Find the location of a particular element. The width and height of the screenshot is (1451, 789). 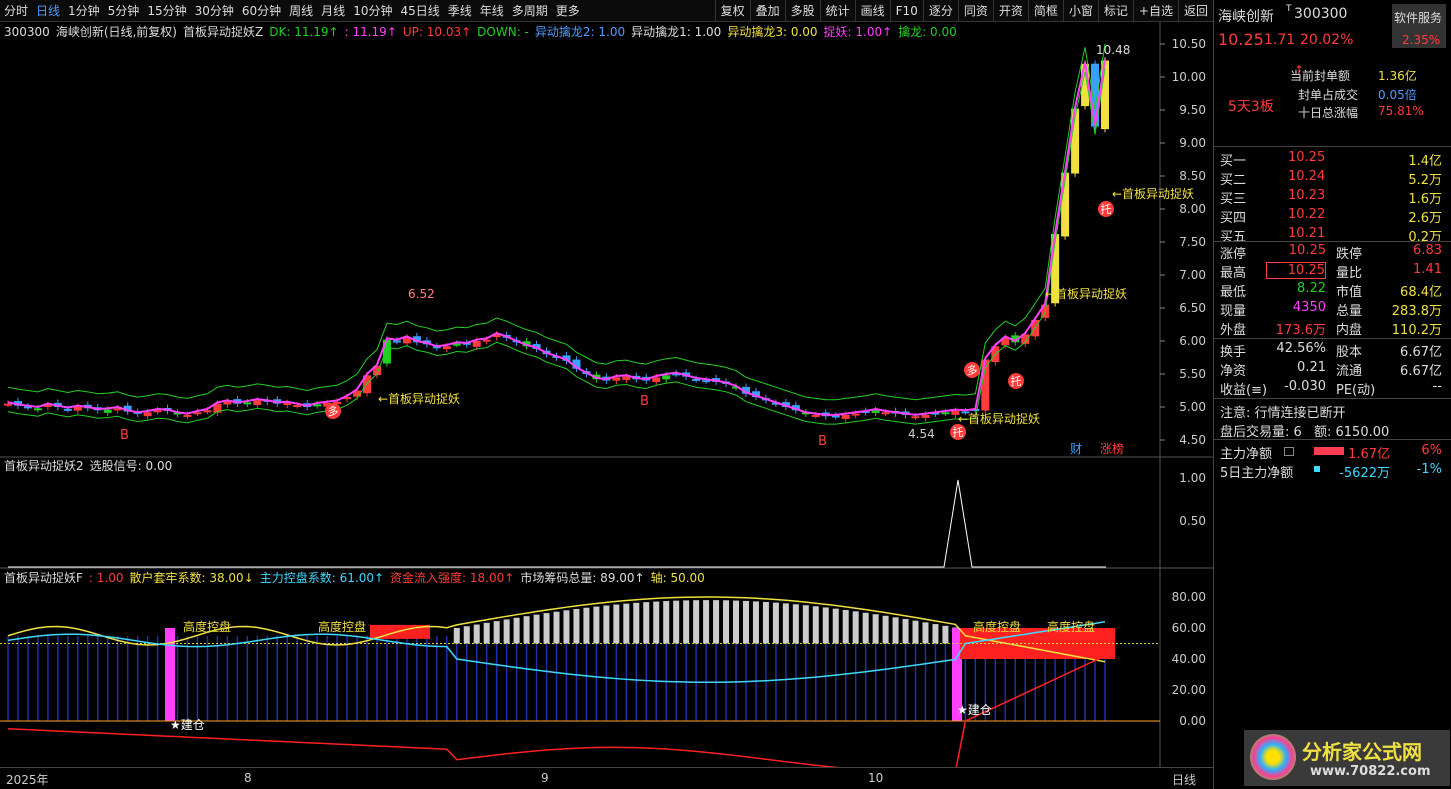

list-icon is located at coordinates (1289, 451).